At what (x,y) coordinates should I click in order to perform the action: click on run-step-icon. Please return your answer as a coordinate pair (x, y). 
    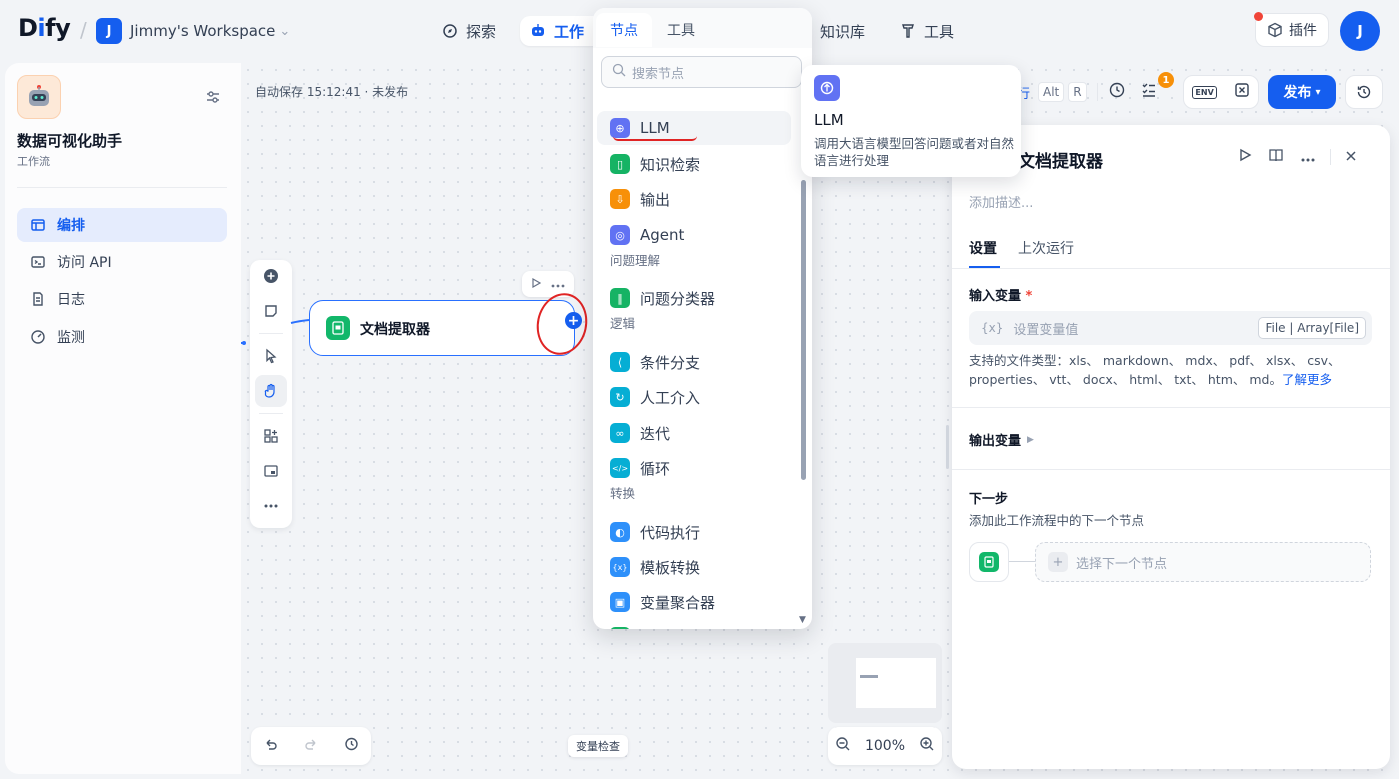
    Looking at the image, I should click on (1245, 157).